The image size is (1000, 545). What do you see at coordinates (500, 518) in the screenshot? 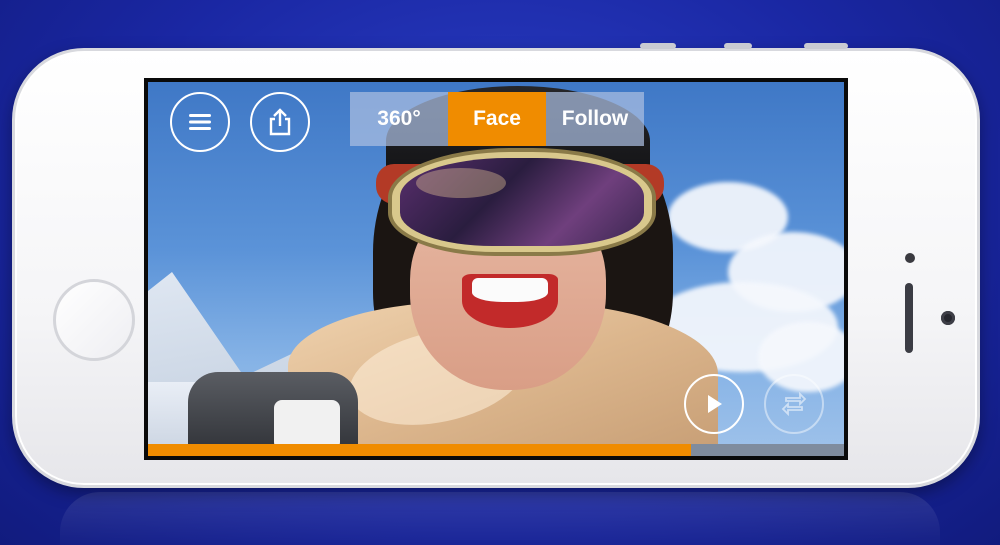
I see `phone-reflection` at bounding box center [500, 518].